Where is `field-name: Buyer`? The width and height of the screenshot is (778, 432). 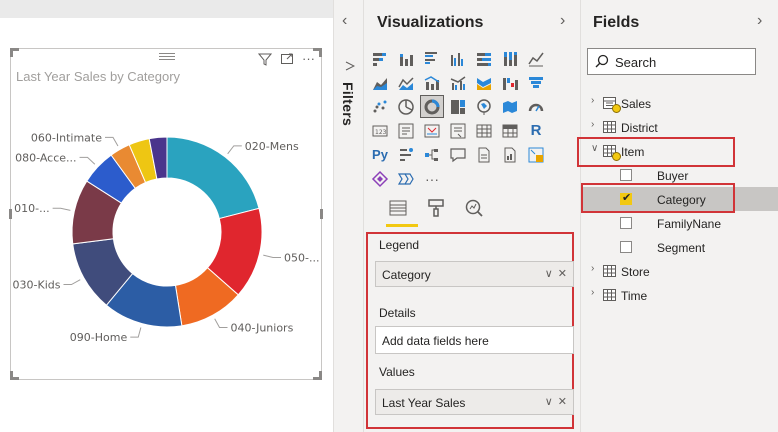 field-name: Buyer is located at coordinates (673, 176).